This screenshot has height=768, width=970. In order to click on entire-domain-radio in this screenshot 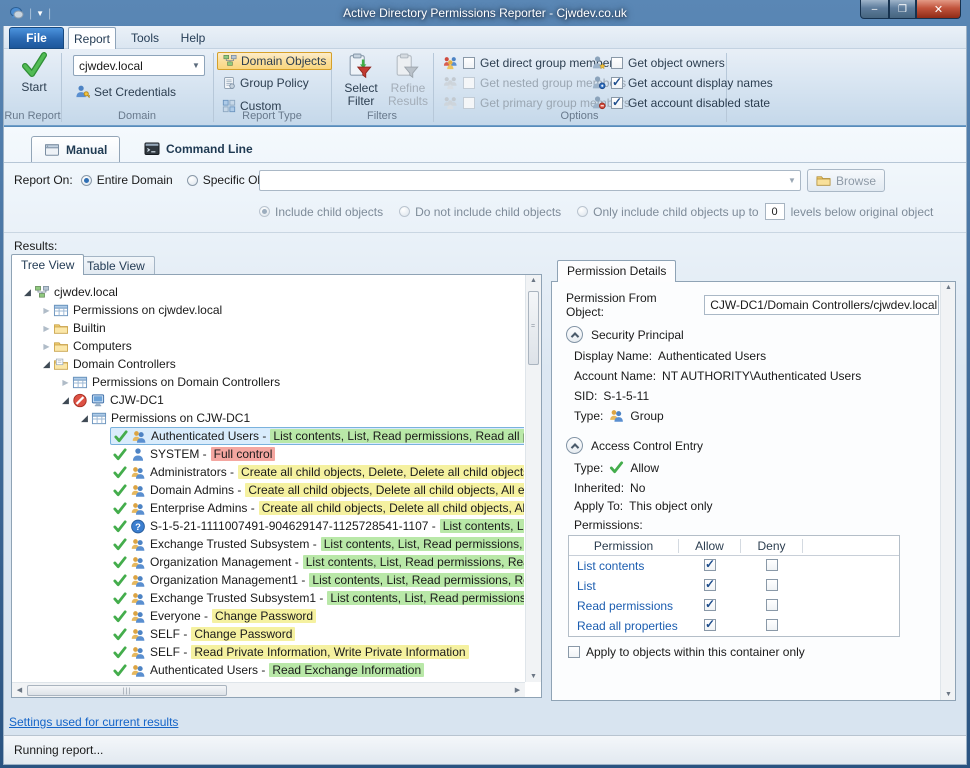, I will do `click(86, 180)`.